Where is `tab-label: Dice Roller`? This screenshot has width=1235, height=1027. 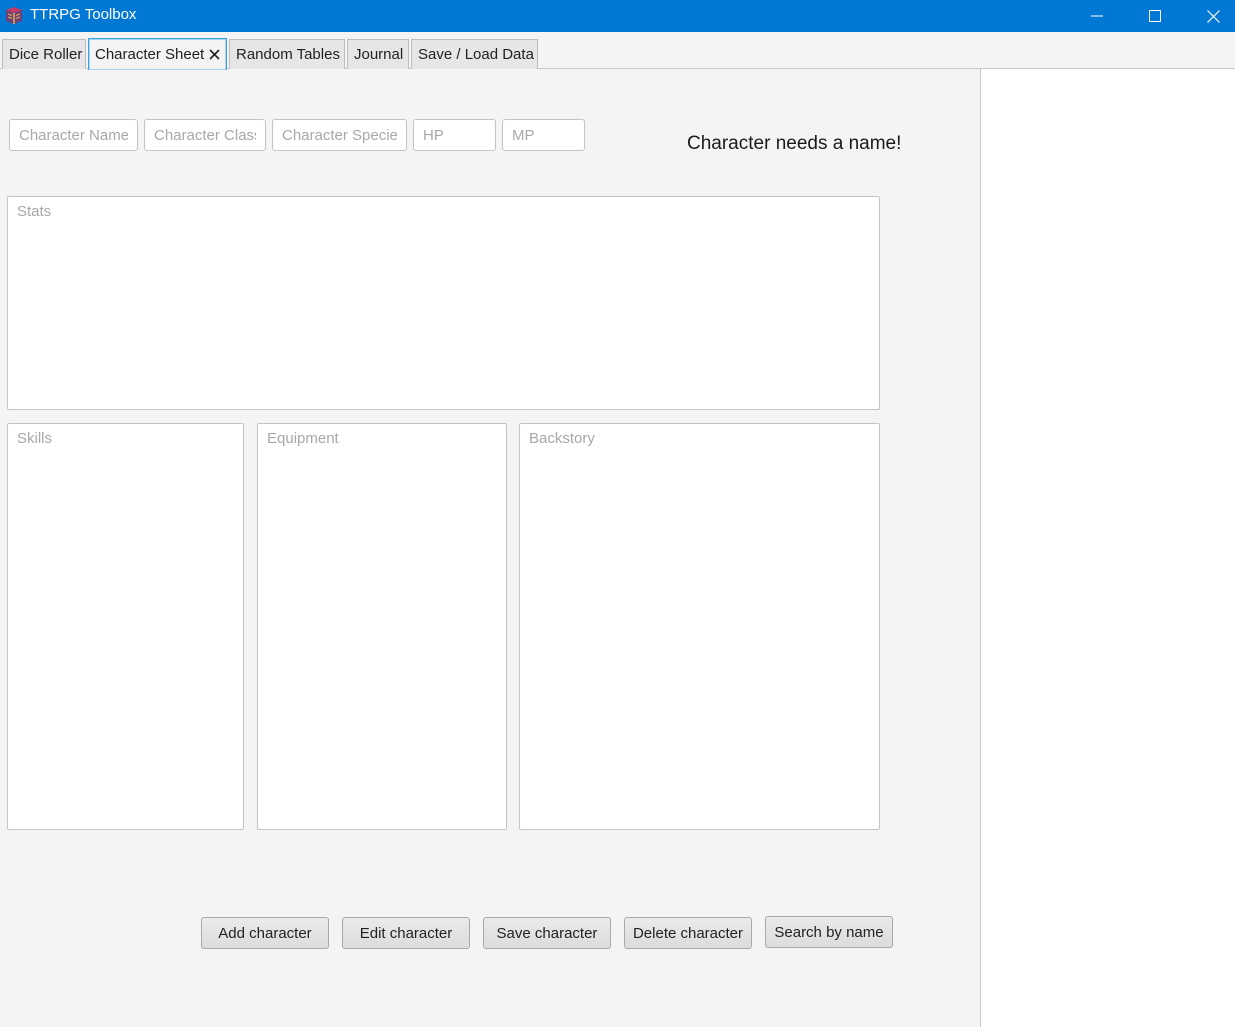 tab-label: Dice Roller is located at coordinates (46, 54).